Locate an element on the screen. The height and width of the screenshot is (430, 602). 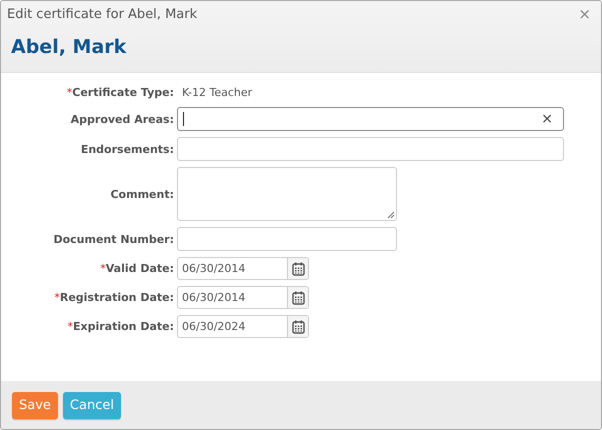
field-value: K-12 Teacher is located at coordinates (216, 92).